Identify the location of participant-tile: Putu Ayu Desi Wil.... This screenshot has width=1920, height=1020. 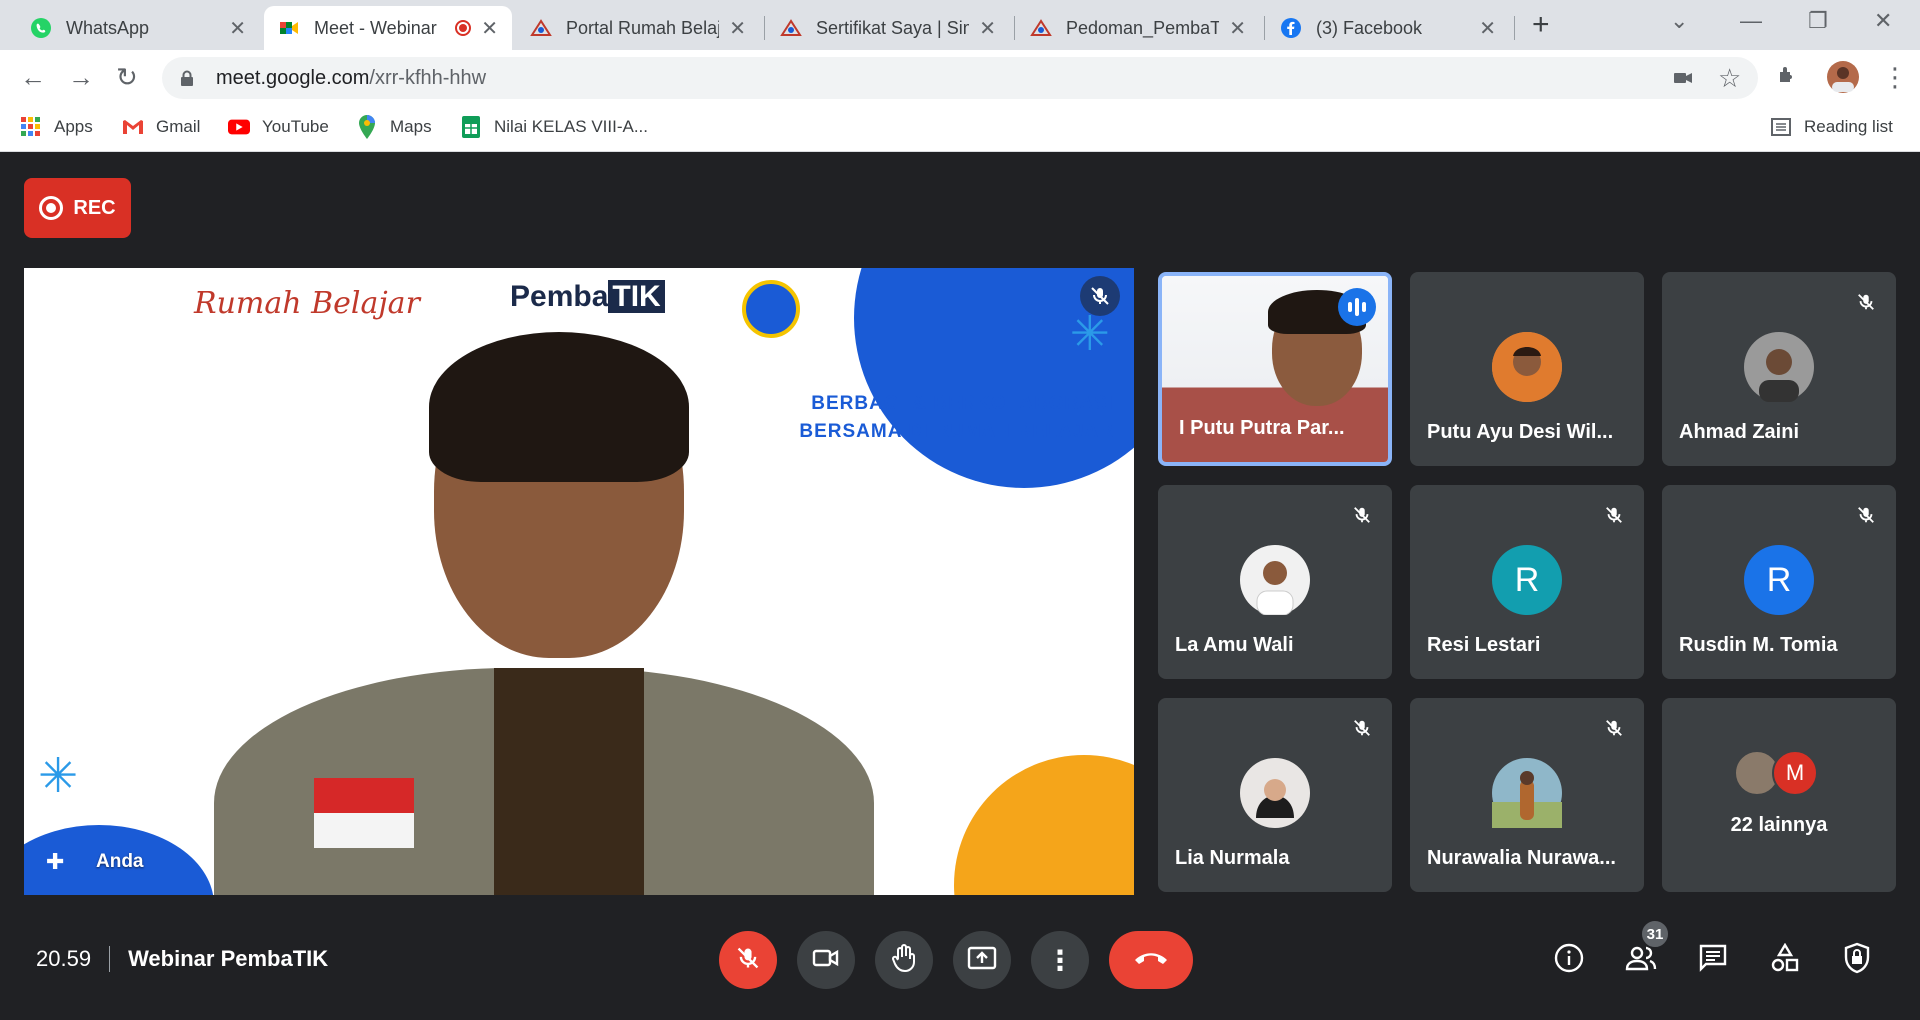
(1527, 369).